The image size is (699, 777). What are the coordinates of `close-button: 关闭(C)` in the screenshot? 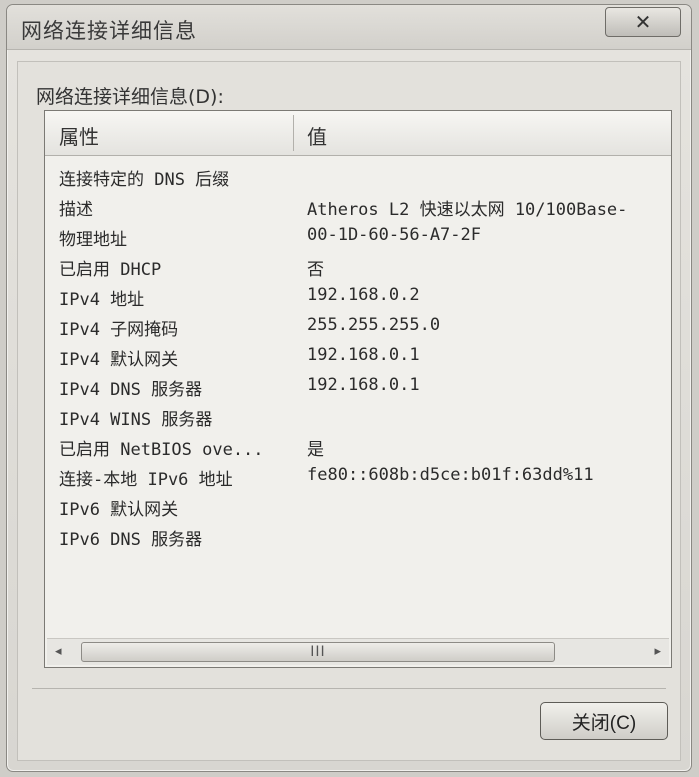 It's located at (604, 721).